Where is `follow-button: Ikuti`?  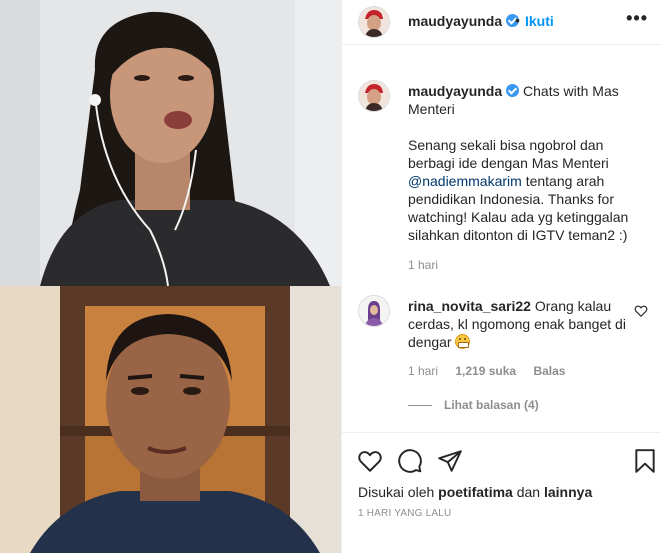 follow-button: Ikuti is located at coordinates (539, 21).